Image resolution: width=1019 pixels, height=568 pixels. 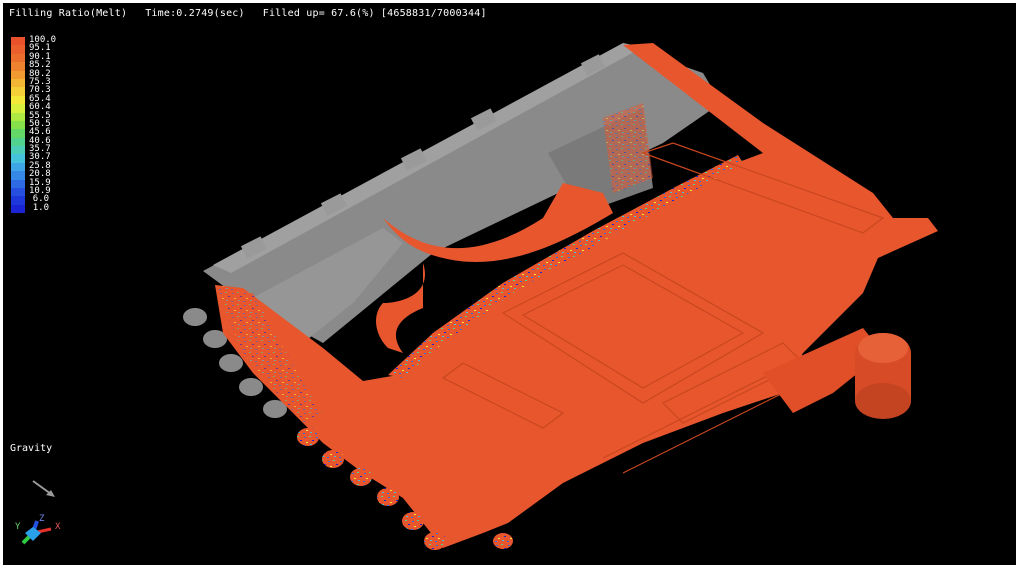 I want to click on axis-y-label: Y, so click(x=18, y=527).